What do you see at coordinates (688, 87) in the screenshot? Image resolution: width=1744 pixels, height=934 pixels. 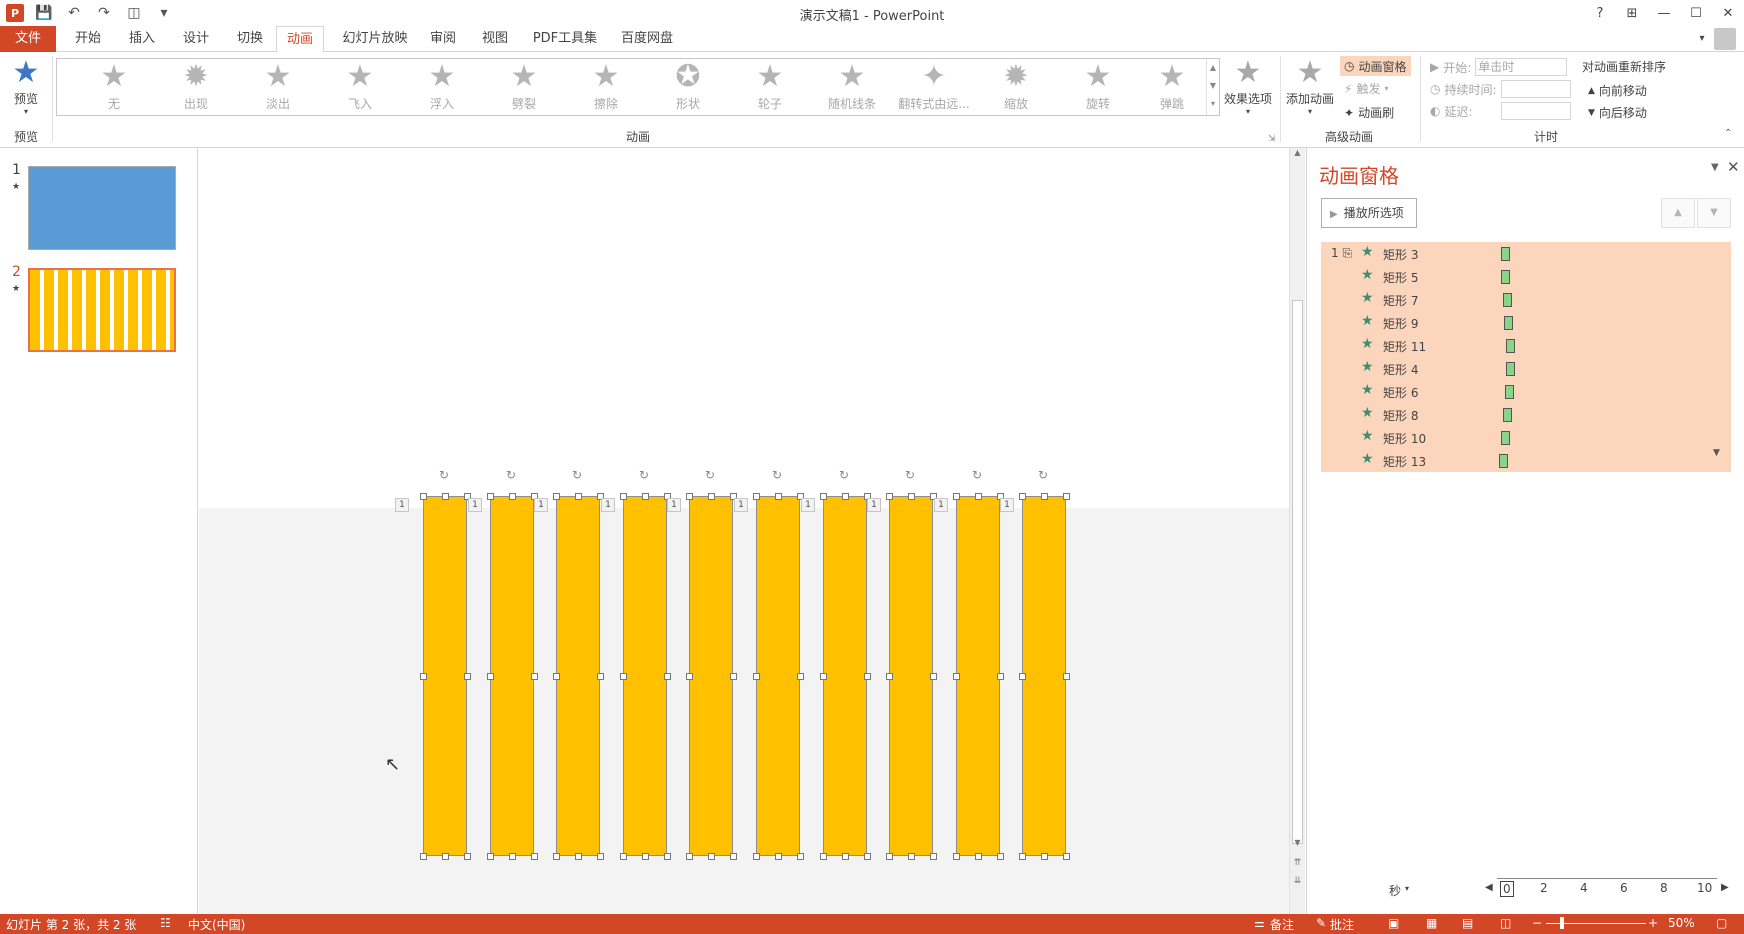 I see `animation-shape: ✪ 形状` at bounding box center [688, 87].